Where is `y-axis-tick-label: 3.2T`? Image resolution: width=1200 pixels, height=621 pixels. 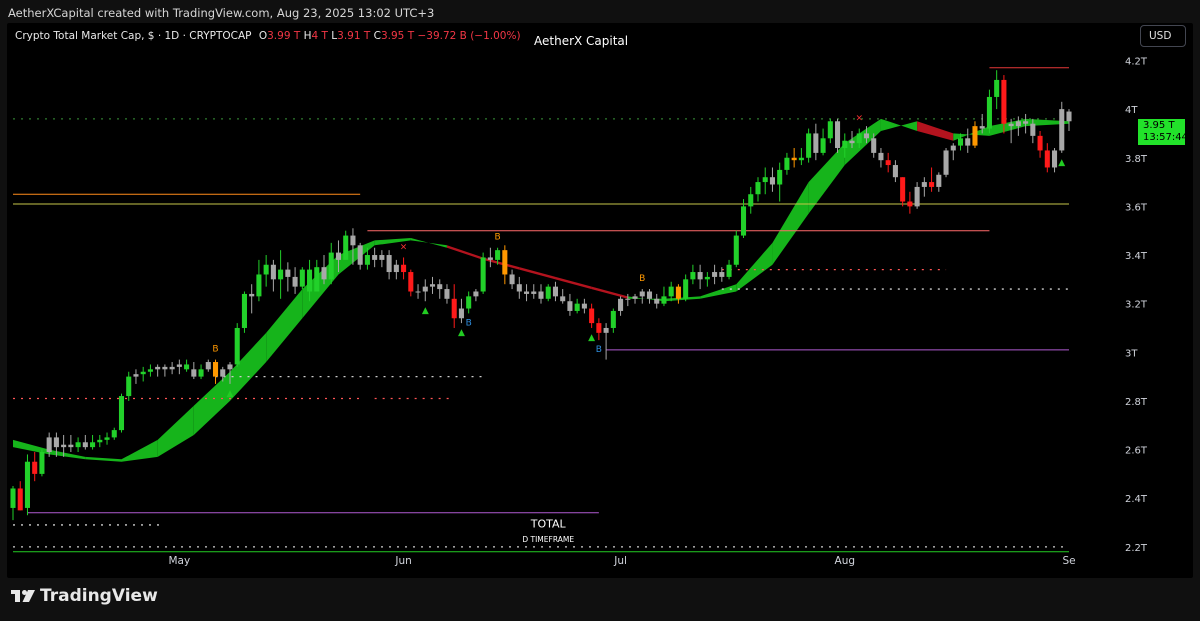
y-axis-tick-label: 3.2T is located at coordinates (1136, 305).